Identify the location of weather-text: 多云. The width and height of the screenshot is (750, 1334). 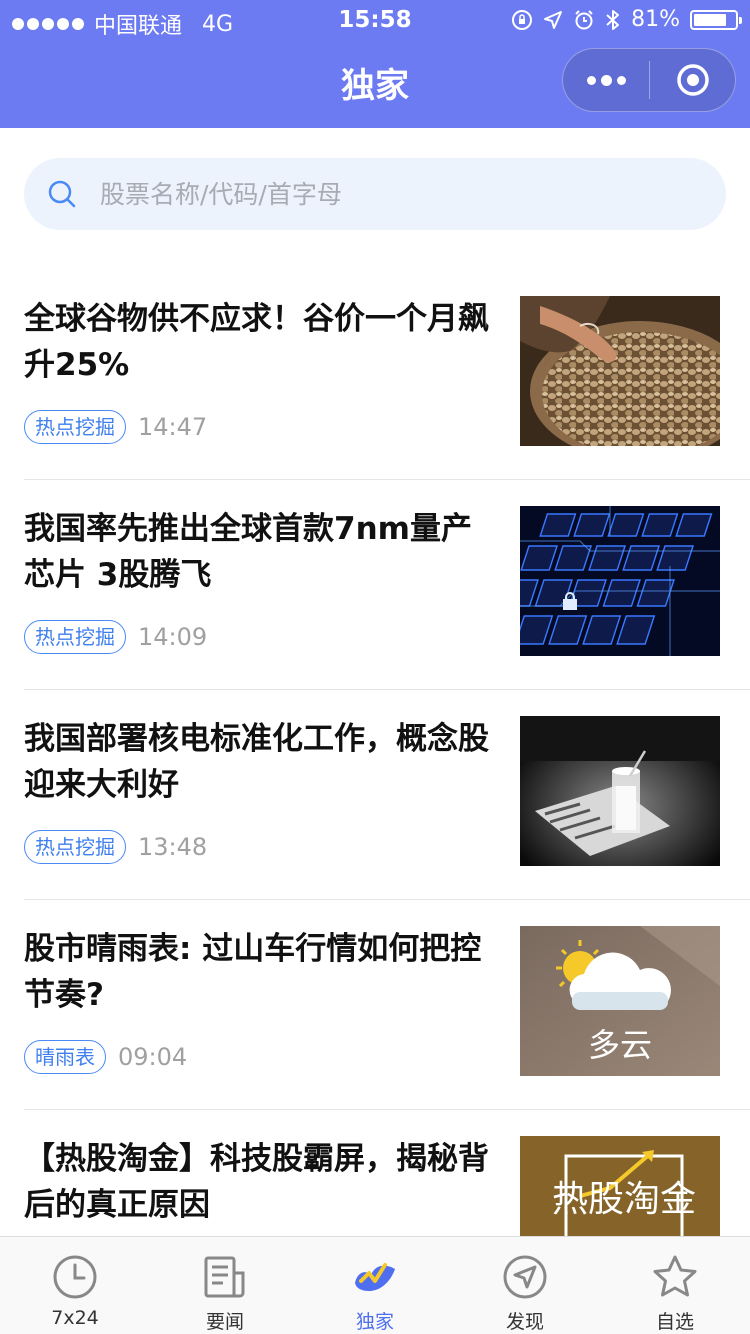
(620, 1045).